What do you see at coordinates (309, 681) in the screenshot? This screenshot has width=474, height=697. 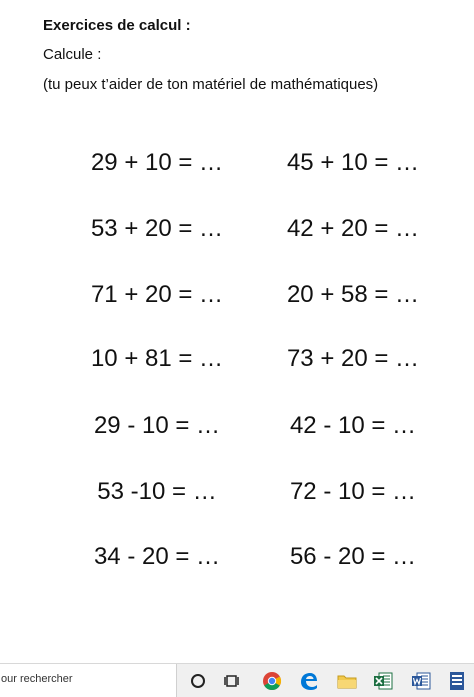 I see `edge-icon` at bounding box center [309, 681].